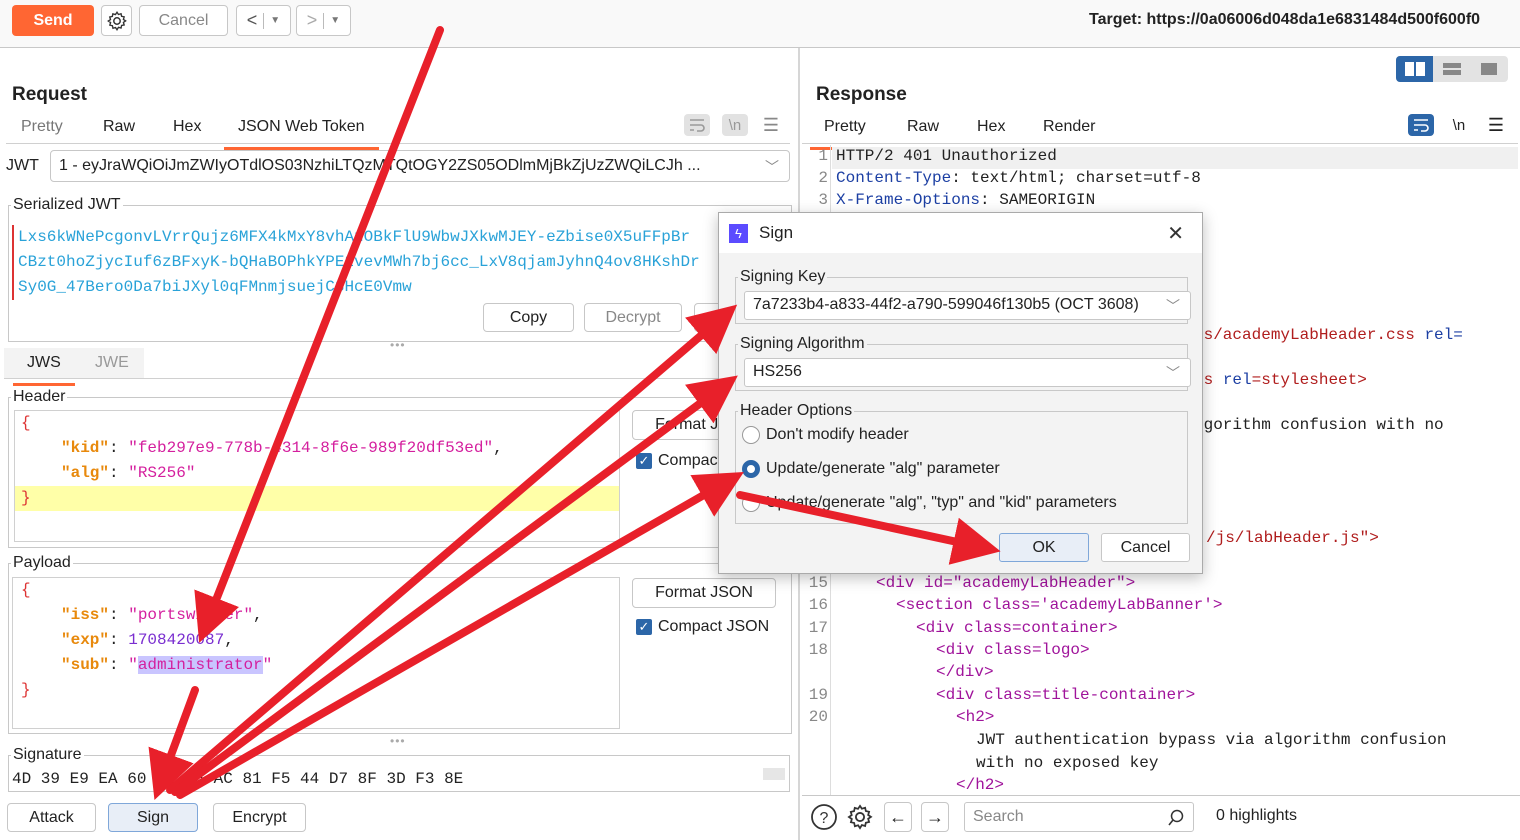 The height and width of the screenshot is (840, 1520). Describe the element at coordinates (802, 343) in the screenshot. I see `signing-algorithm-legend: Signing Algorithm` at that location.